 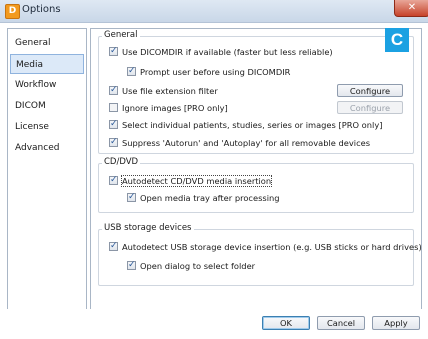 I want to click on ignore-images-label: Ignore images [PRO only], so click(x=175, y=108).